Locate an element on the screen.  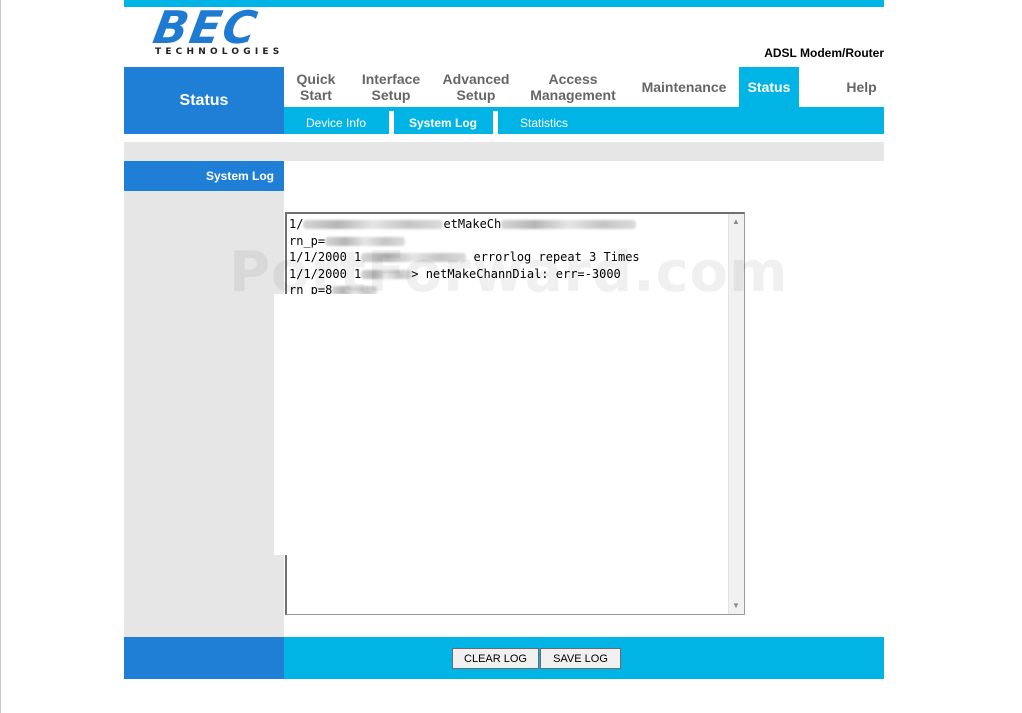
tab-help: Help is located at coordinates (861, 87).